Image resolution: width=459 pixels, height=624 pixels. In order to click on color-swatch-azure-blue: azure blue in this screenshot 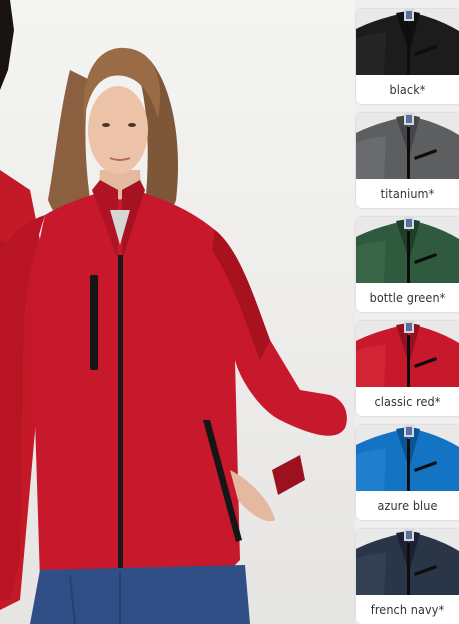, I will do `click(407, 472)`.